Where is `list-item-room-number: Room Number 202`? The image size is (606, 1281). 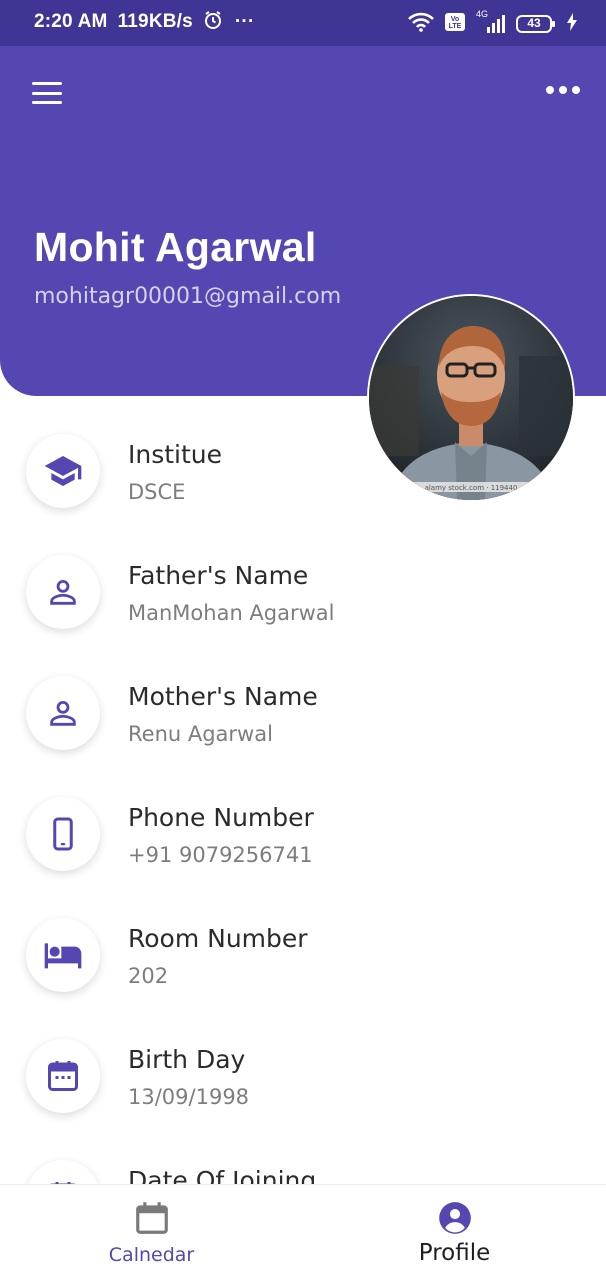
list-item-room-number: Room Number 202 is located at coordinates (303, 950).